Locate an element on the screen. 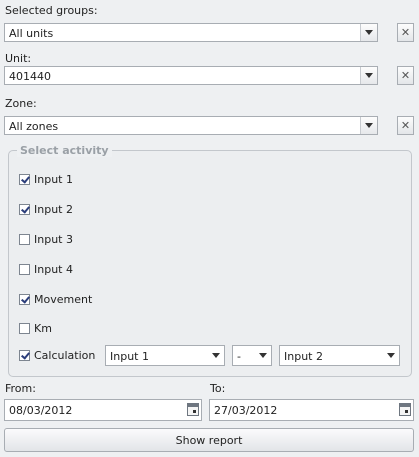 This screenshot has height=457, width=419. groups-value: All units is located at coordinates (31, 33).